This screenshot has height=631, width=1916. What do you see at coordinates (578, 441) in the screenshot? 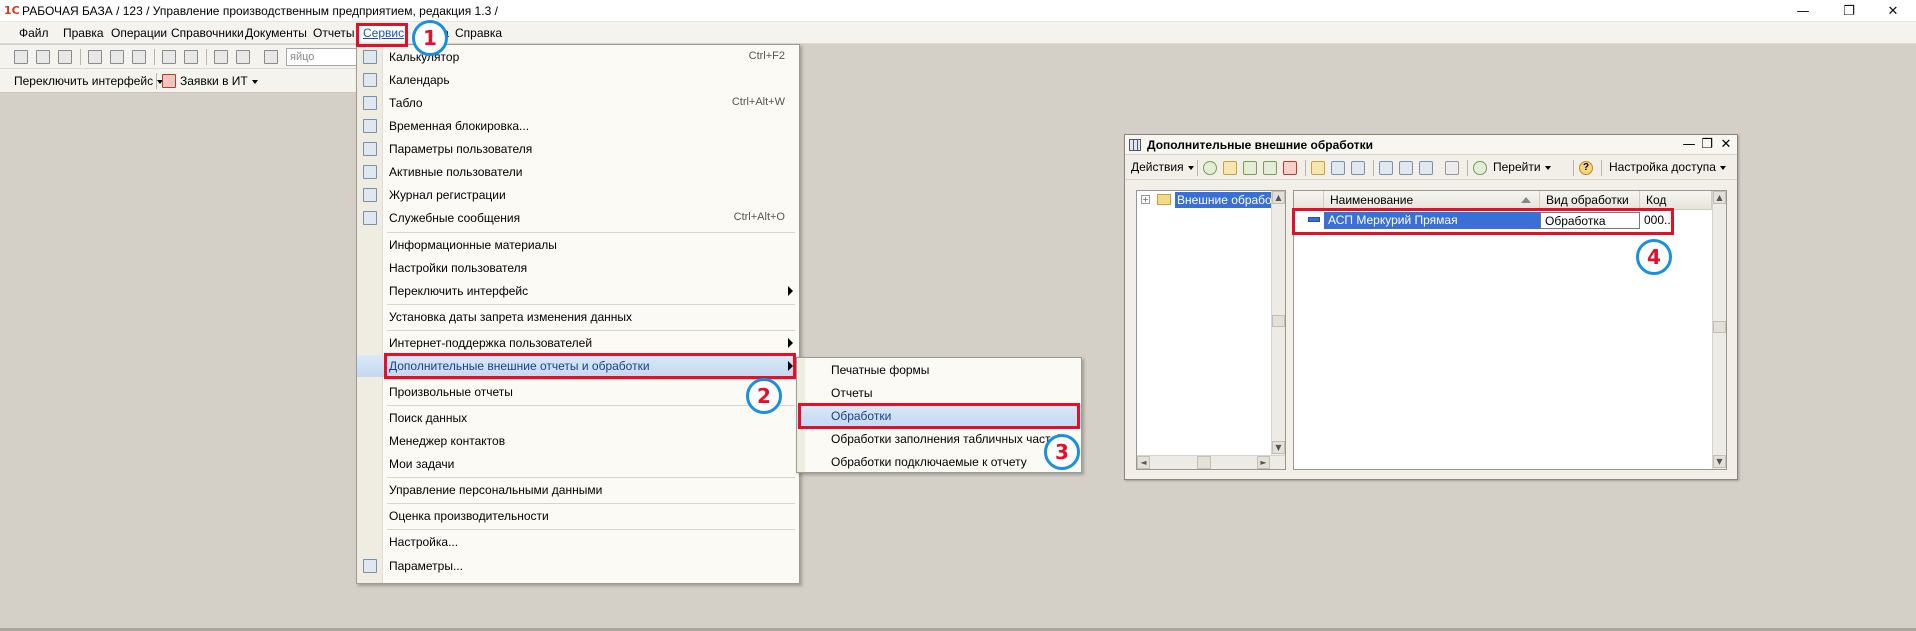
I see `menu-item-contact-manager: Менеджер контактов` at bounding box center [578, 441].